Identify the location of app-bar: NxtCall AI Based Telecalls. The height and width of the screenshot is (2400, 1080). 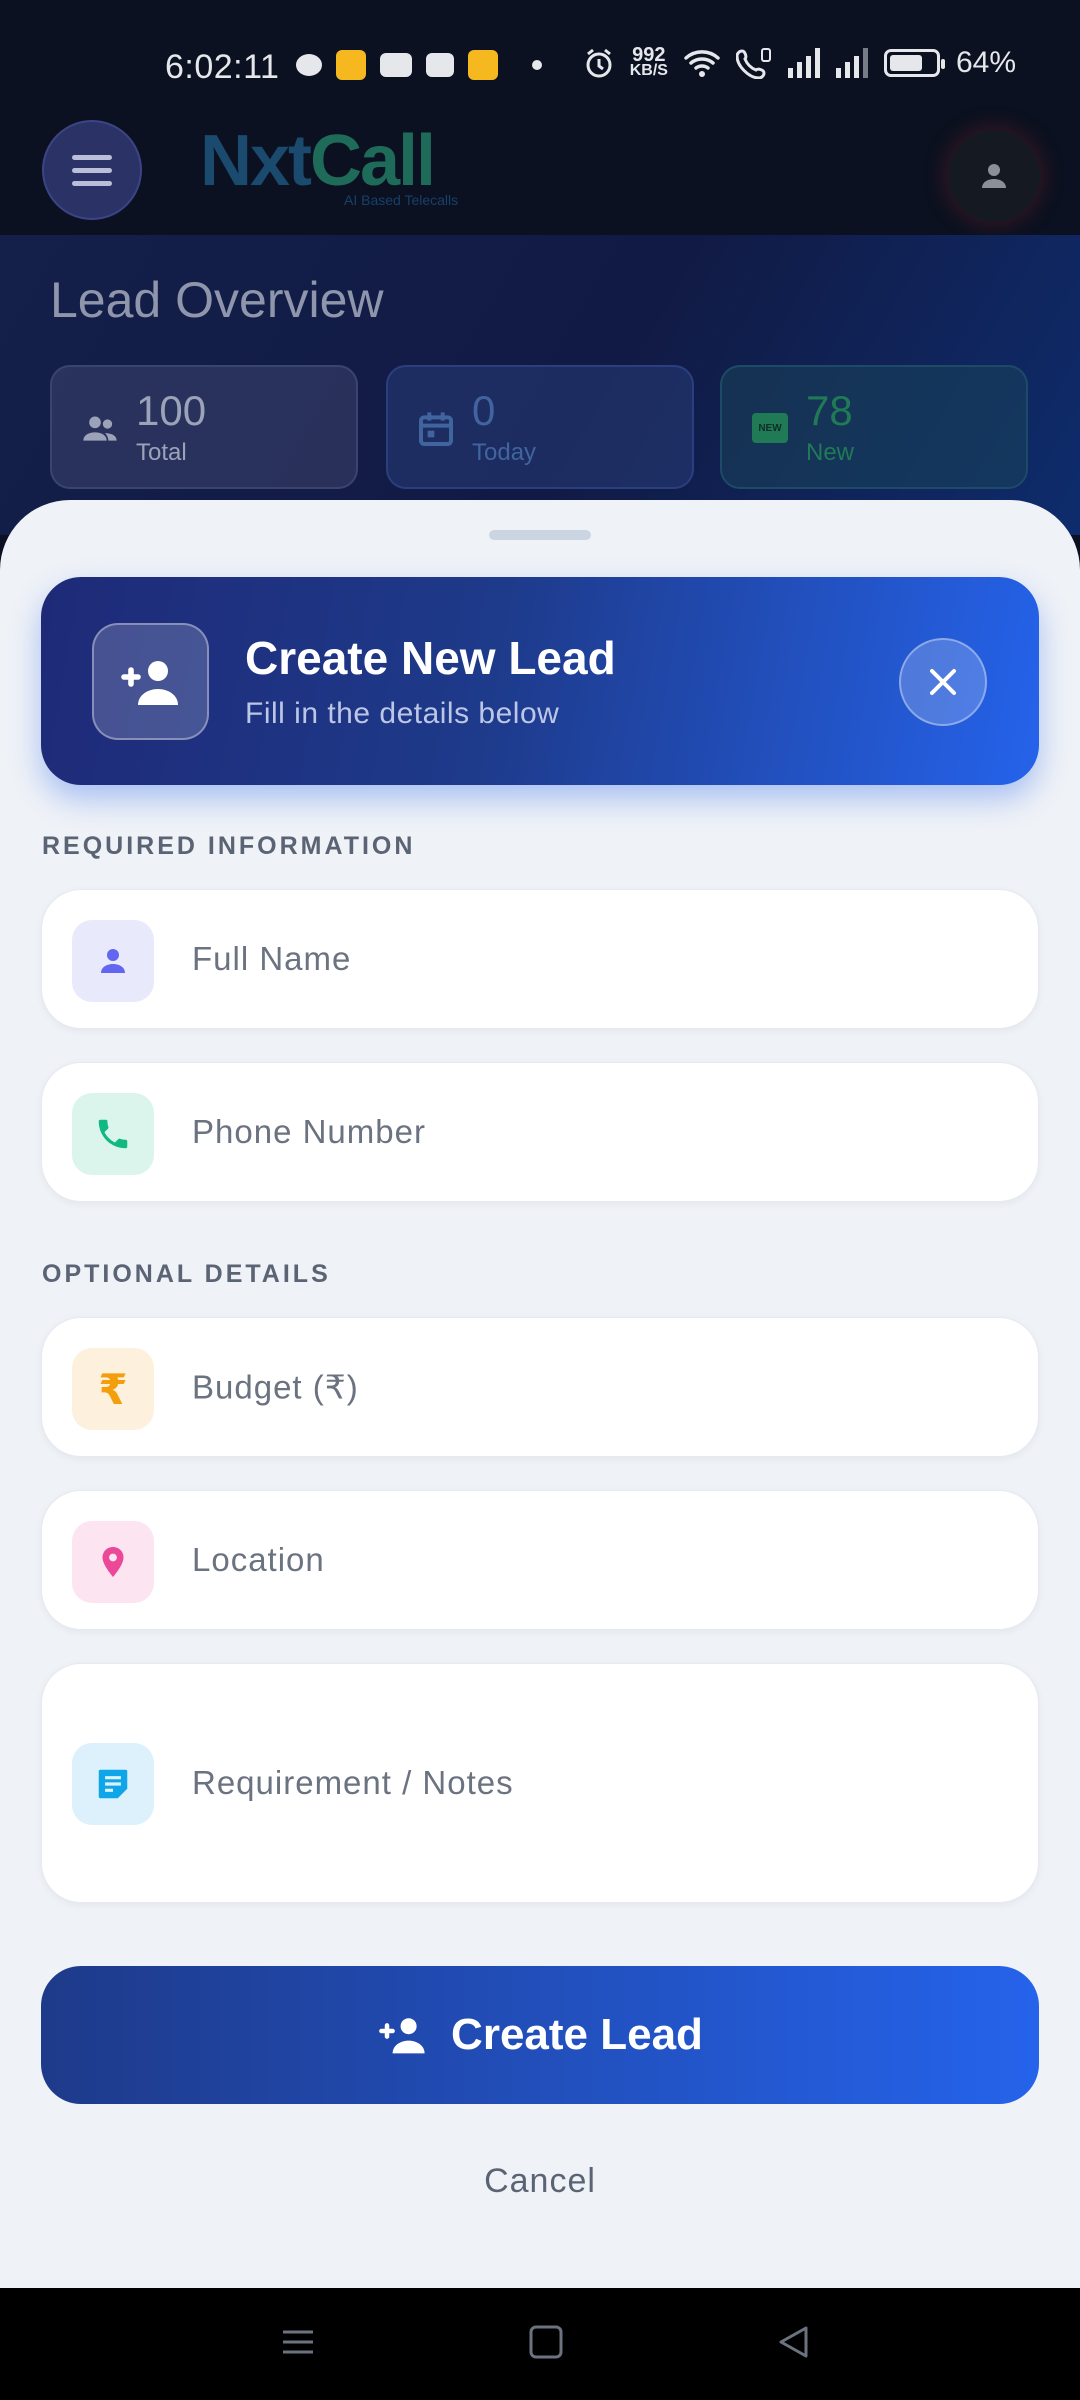
(540, 162).